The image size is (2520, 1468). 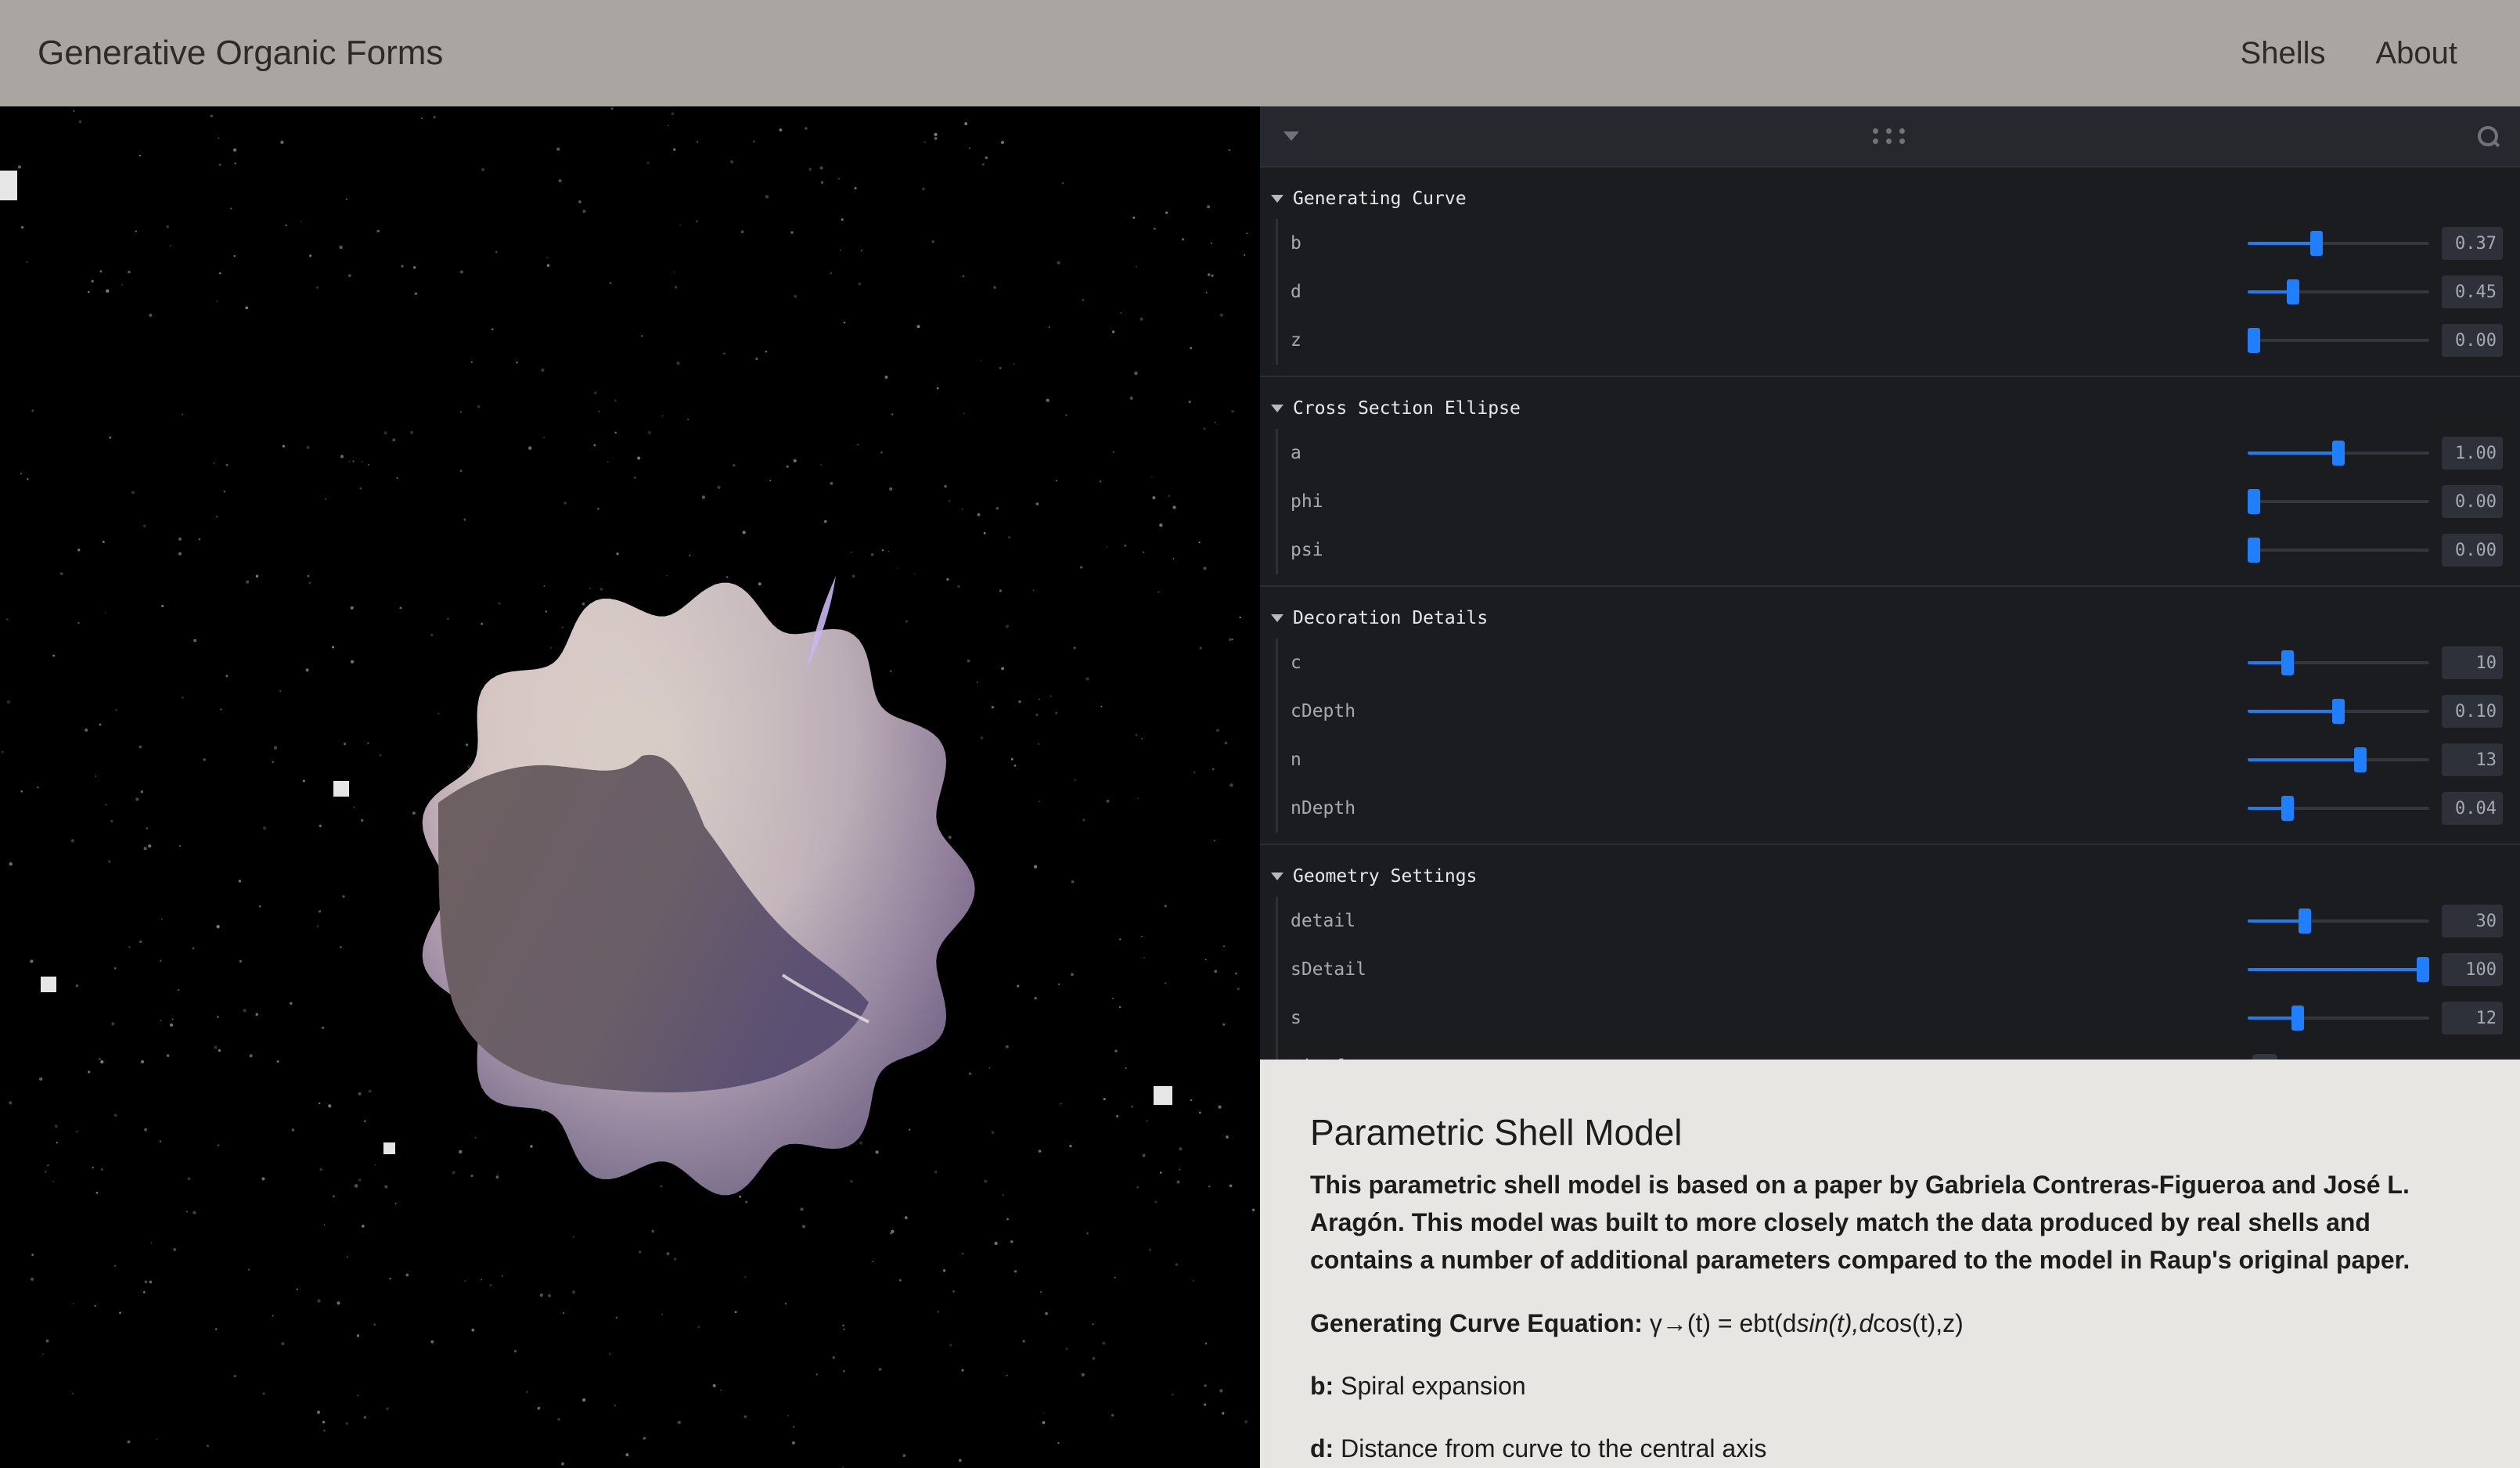 I want to click on param-value-input: 12, so click(x=2472, y=1018).